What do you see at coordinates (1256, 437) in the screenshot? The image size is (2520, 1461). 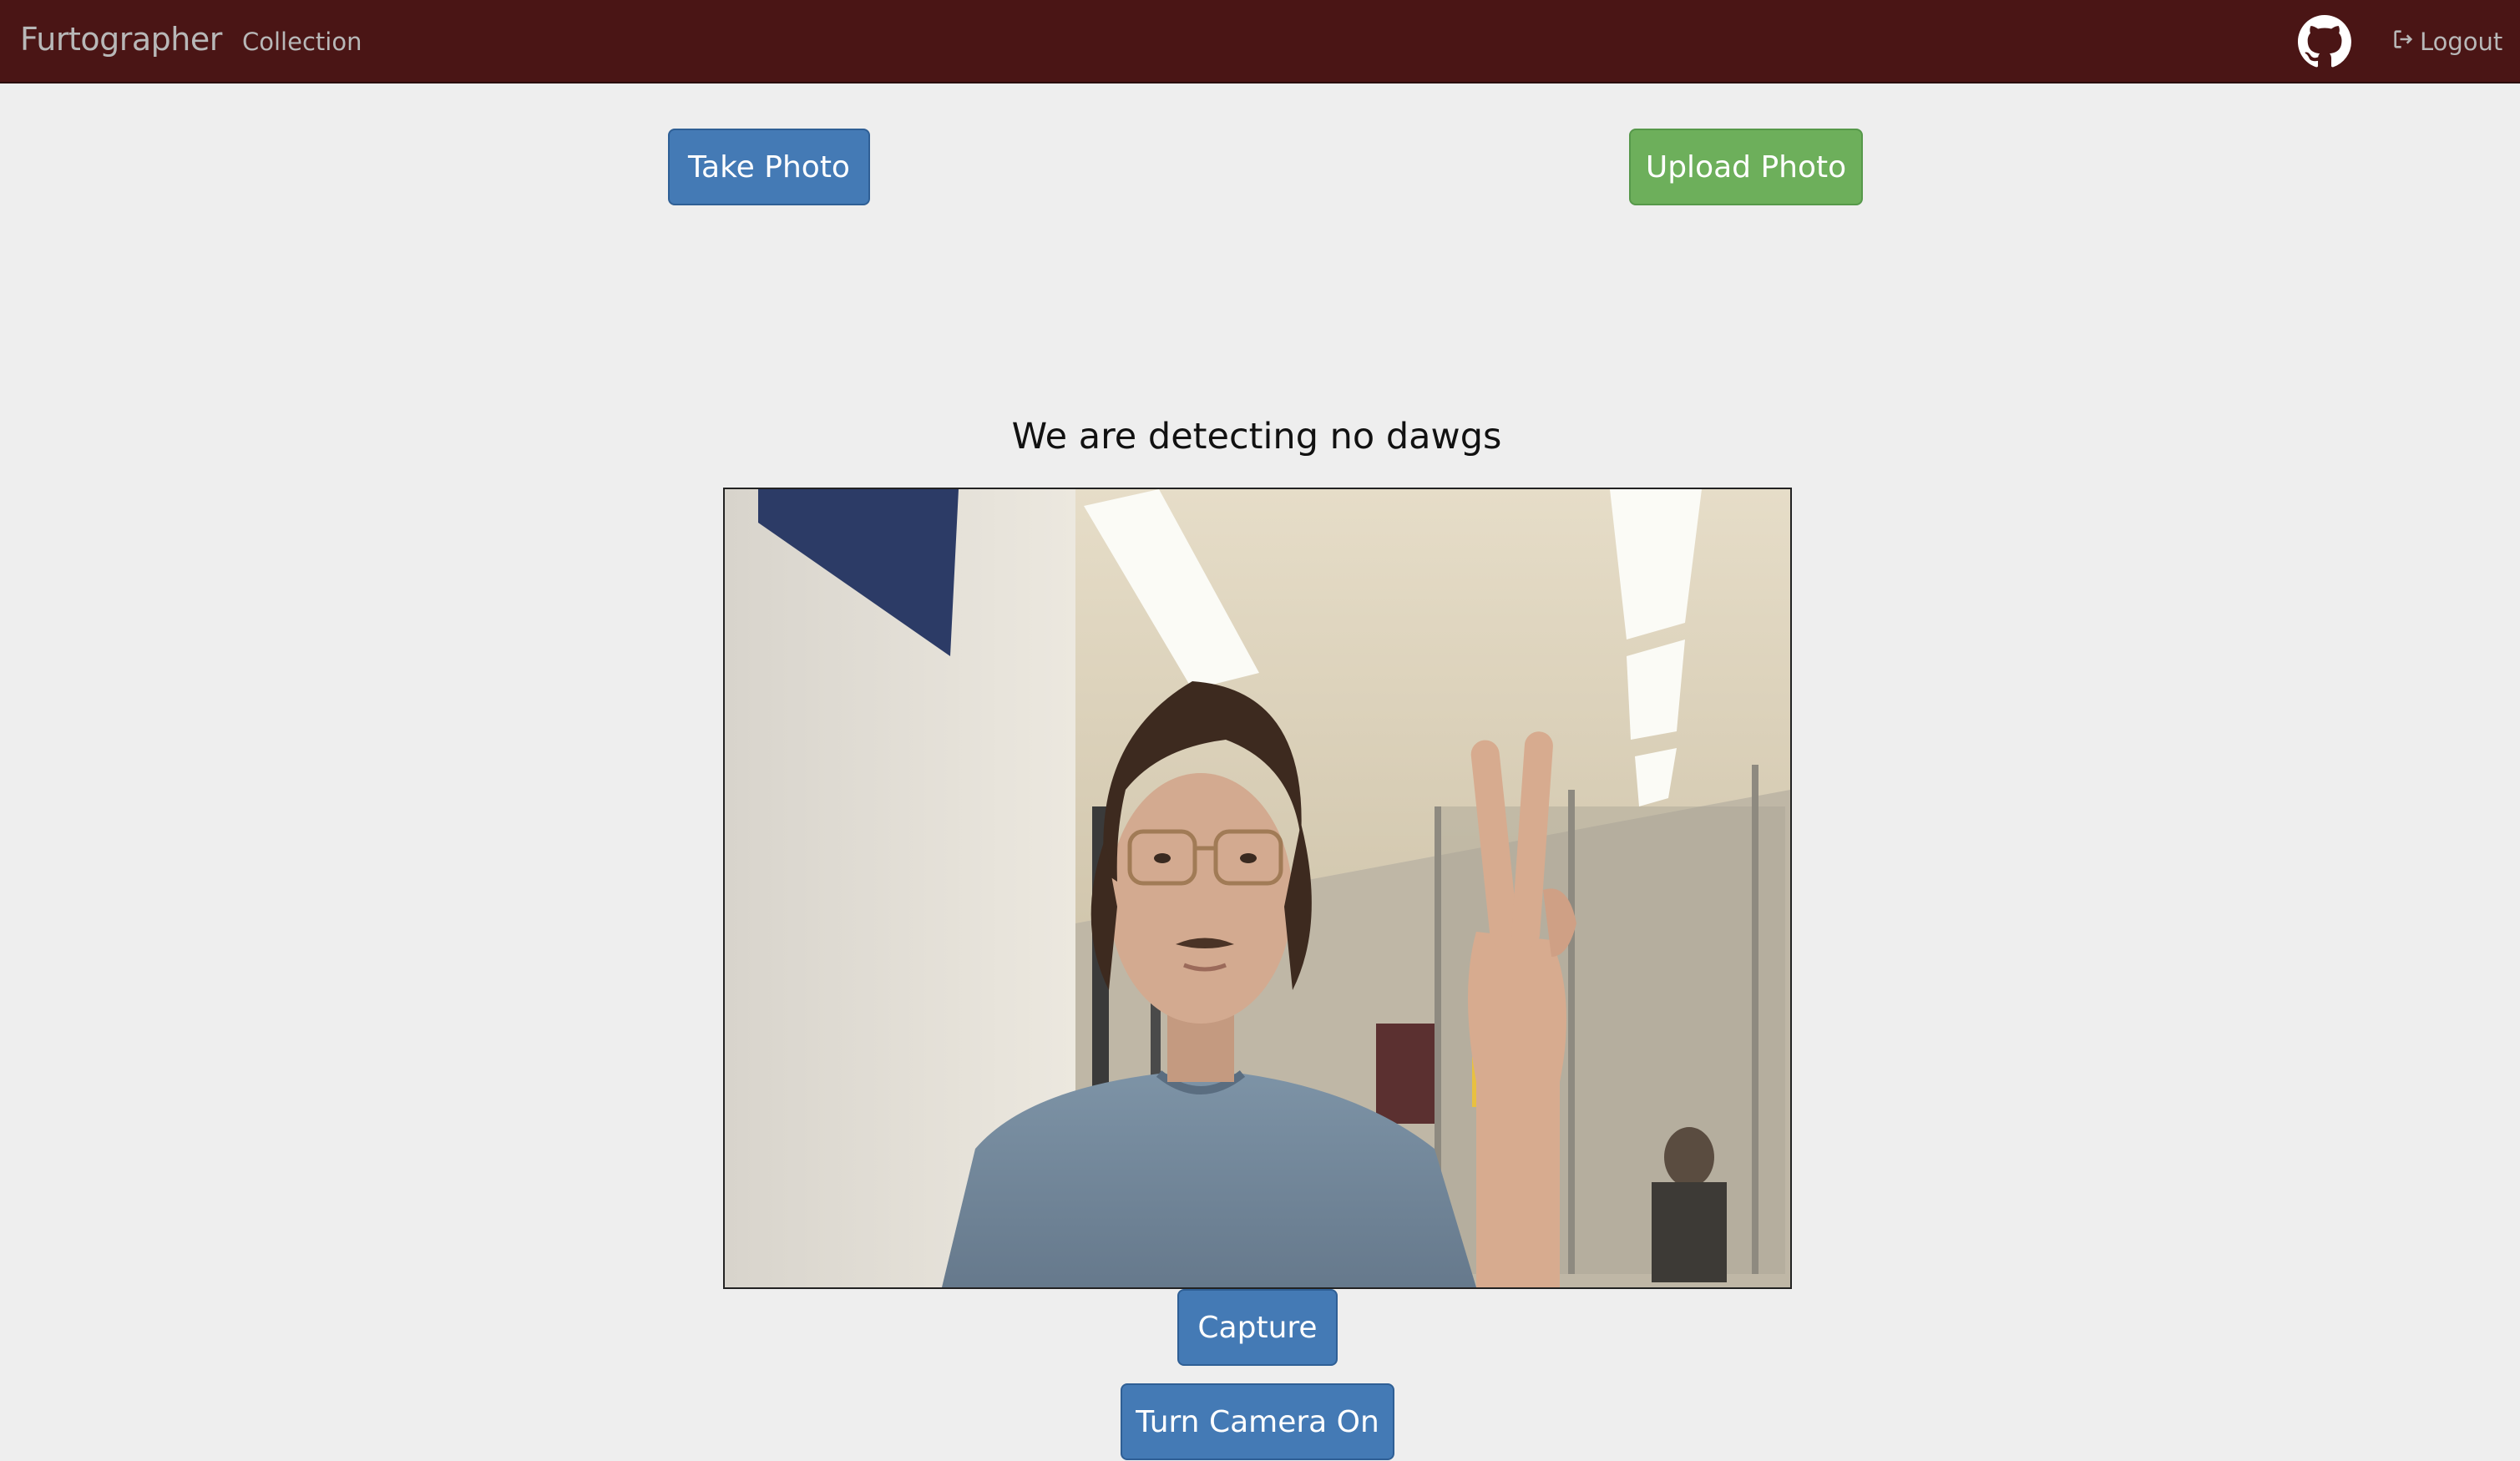 I see `detection-status-text: We are detecting no dawgs` at bounding box center [1256, 437].